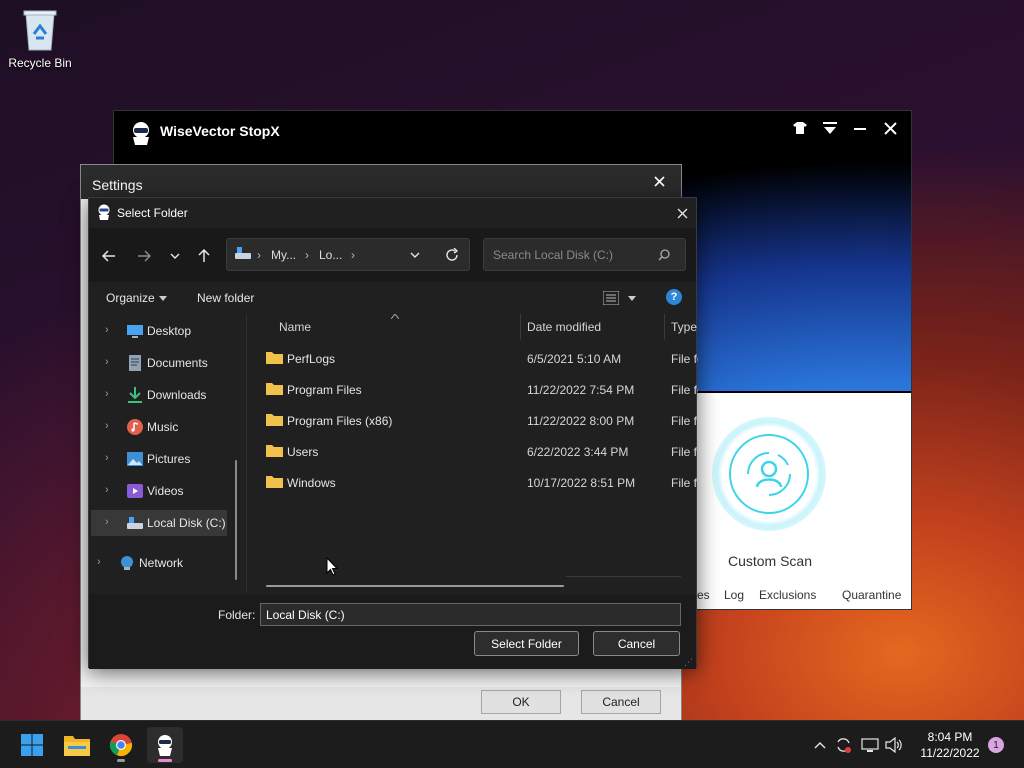 The height and width of the screenshot is (768, 1024). What do you see at coordinates (381, 182) in the screenshot?
I see `settings-titlebar: Settings` at bounding box center [381, 182].